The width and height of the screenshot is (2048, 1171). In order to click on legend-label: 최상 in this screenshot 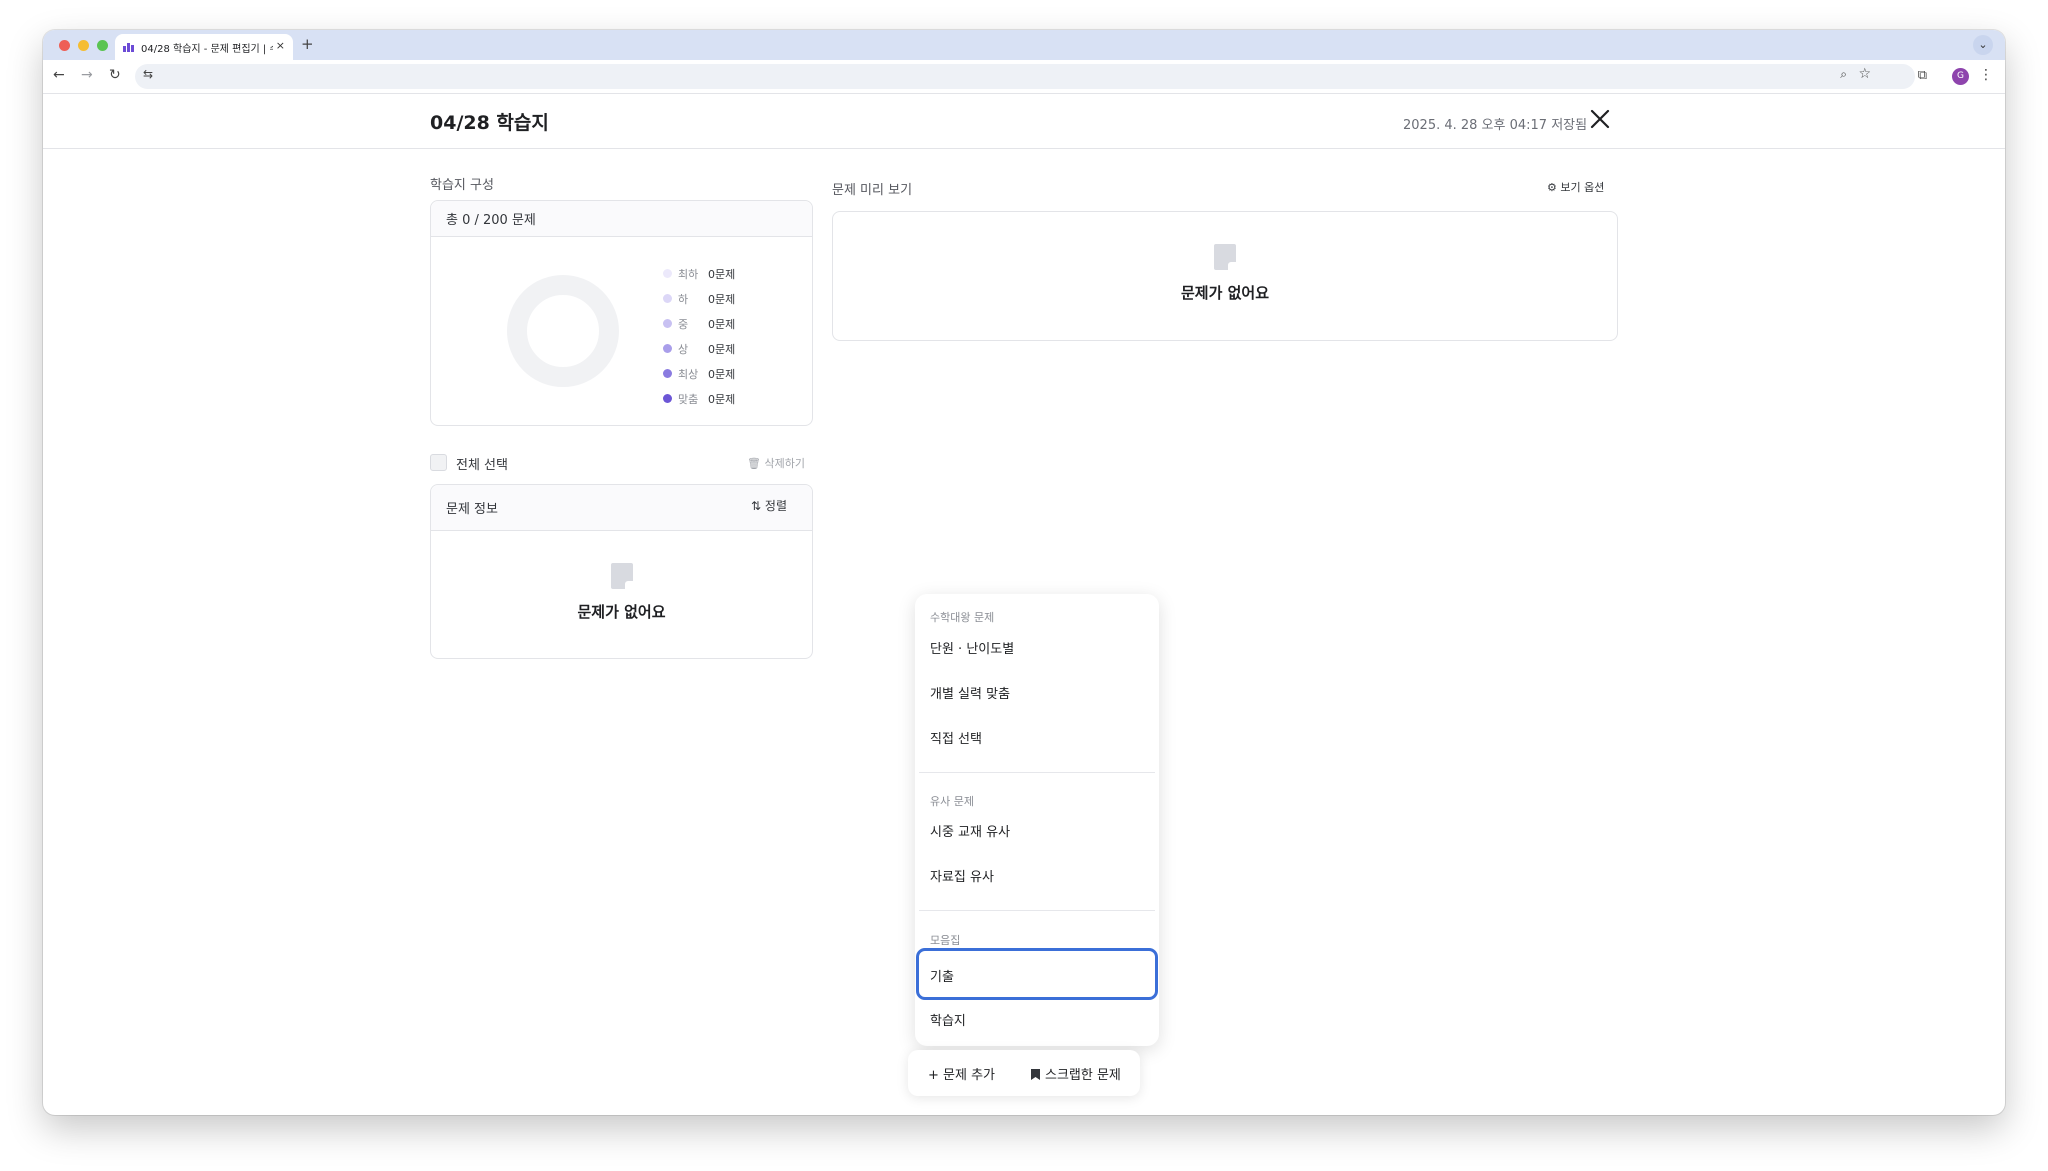, I will do `click(688, 374)`.